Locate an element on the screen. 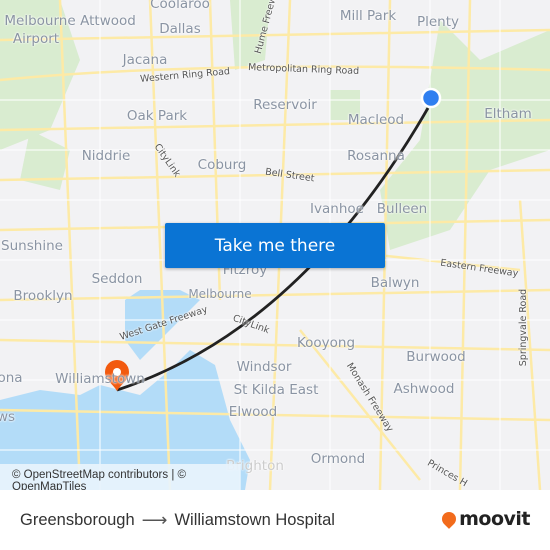 This screenshot has width=550, height=550. take-me-there-button: Take me there is located at coordinates (275, 245).